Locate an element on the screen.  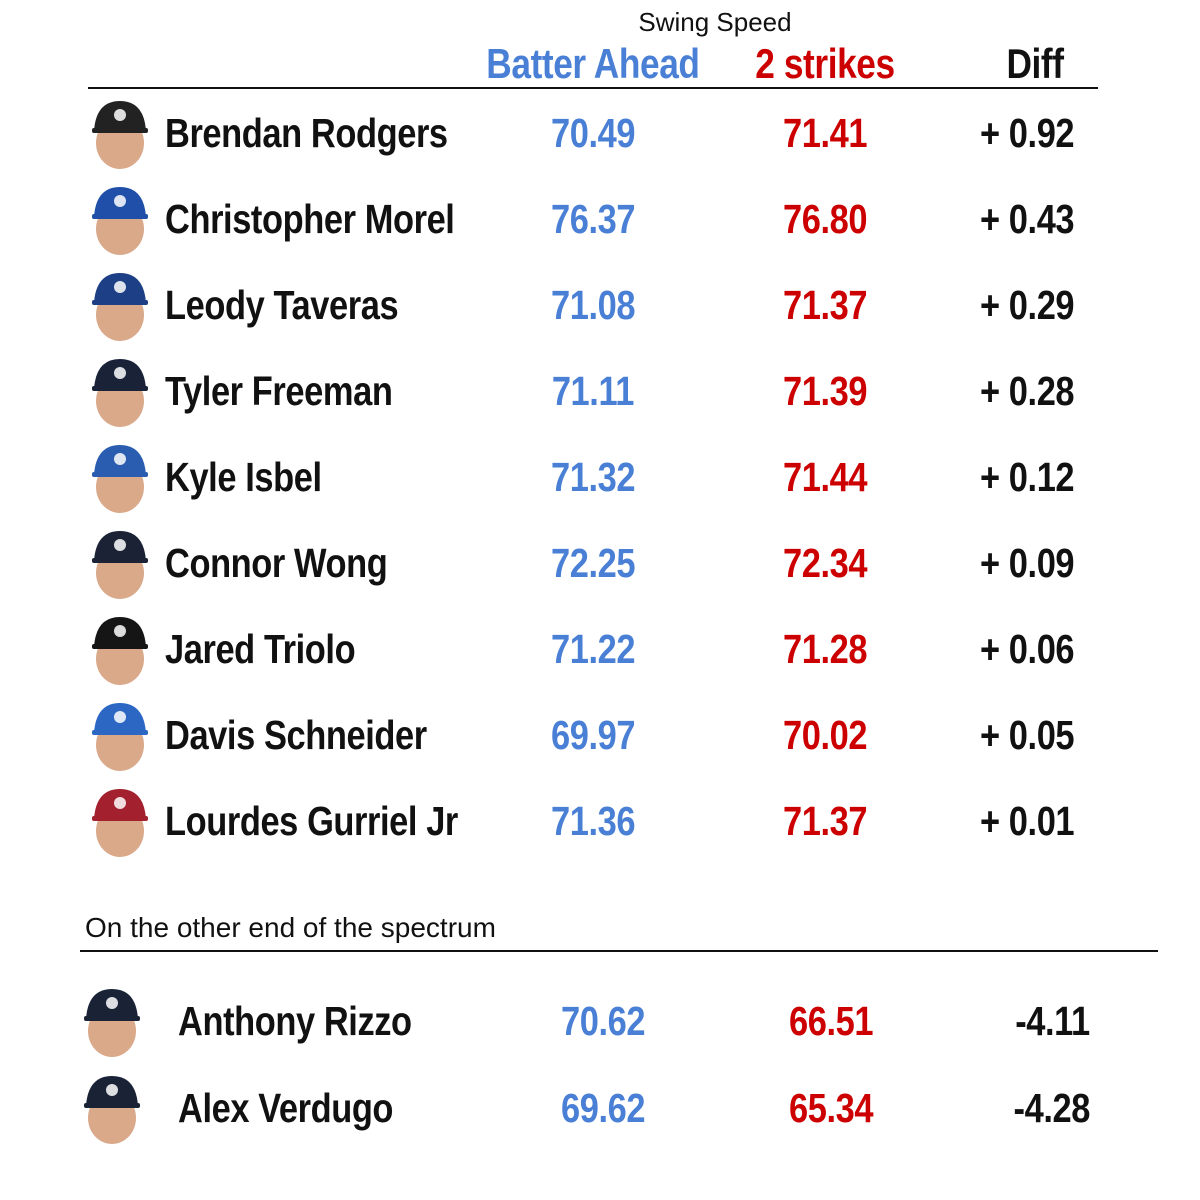
diff-value: + 0.92 is located at coordinates (1027, 133).